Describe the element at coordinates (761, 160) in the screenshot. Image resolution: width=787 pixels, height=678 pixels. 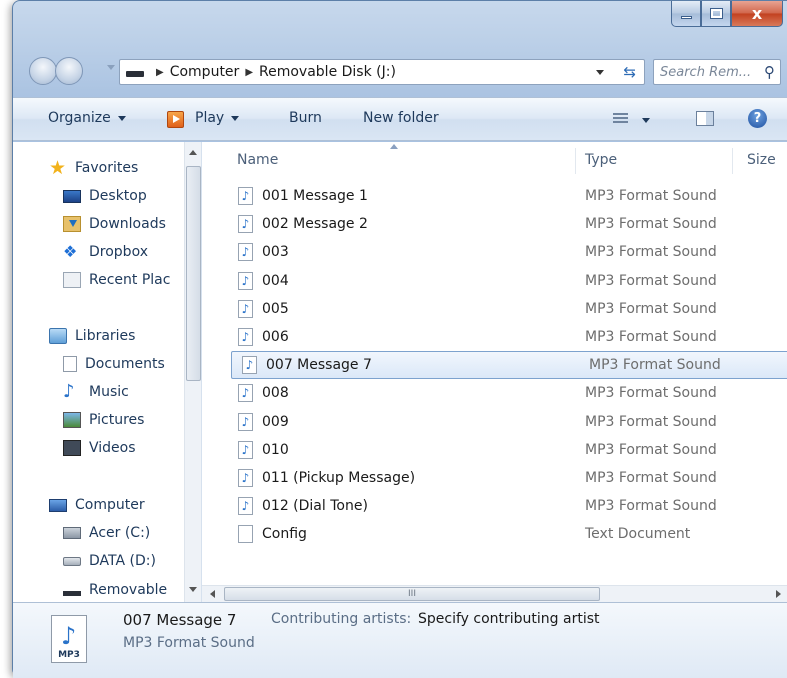
I see `column-header-size: Size` at that location.